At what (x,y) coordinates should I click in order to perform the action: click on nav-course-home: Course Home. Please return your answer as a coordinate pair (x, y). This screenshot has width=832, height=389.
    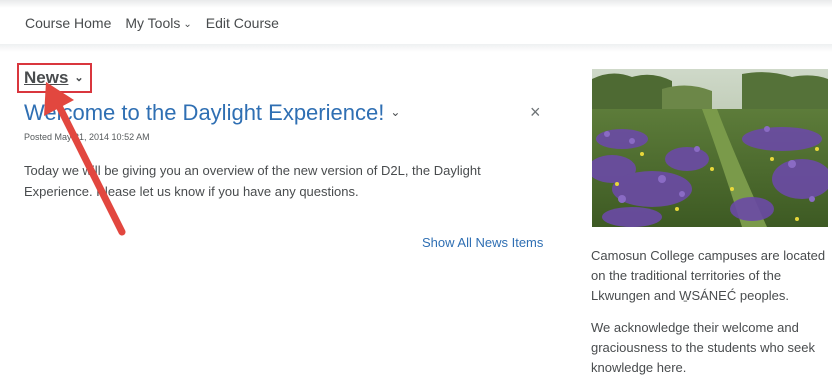
    Looking at the image, I should click on (68, 23).